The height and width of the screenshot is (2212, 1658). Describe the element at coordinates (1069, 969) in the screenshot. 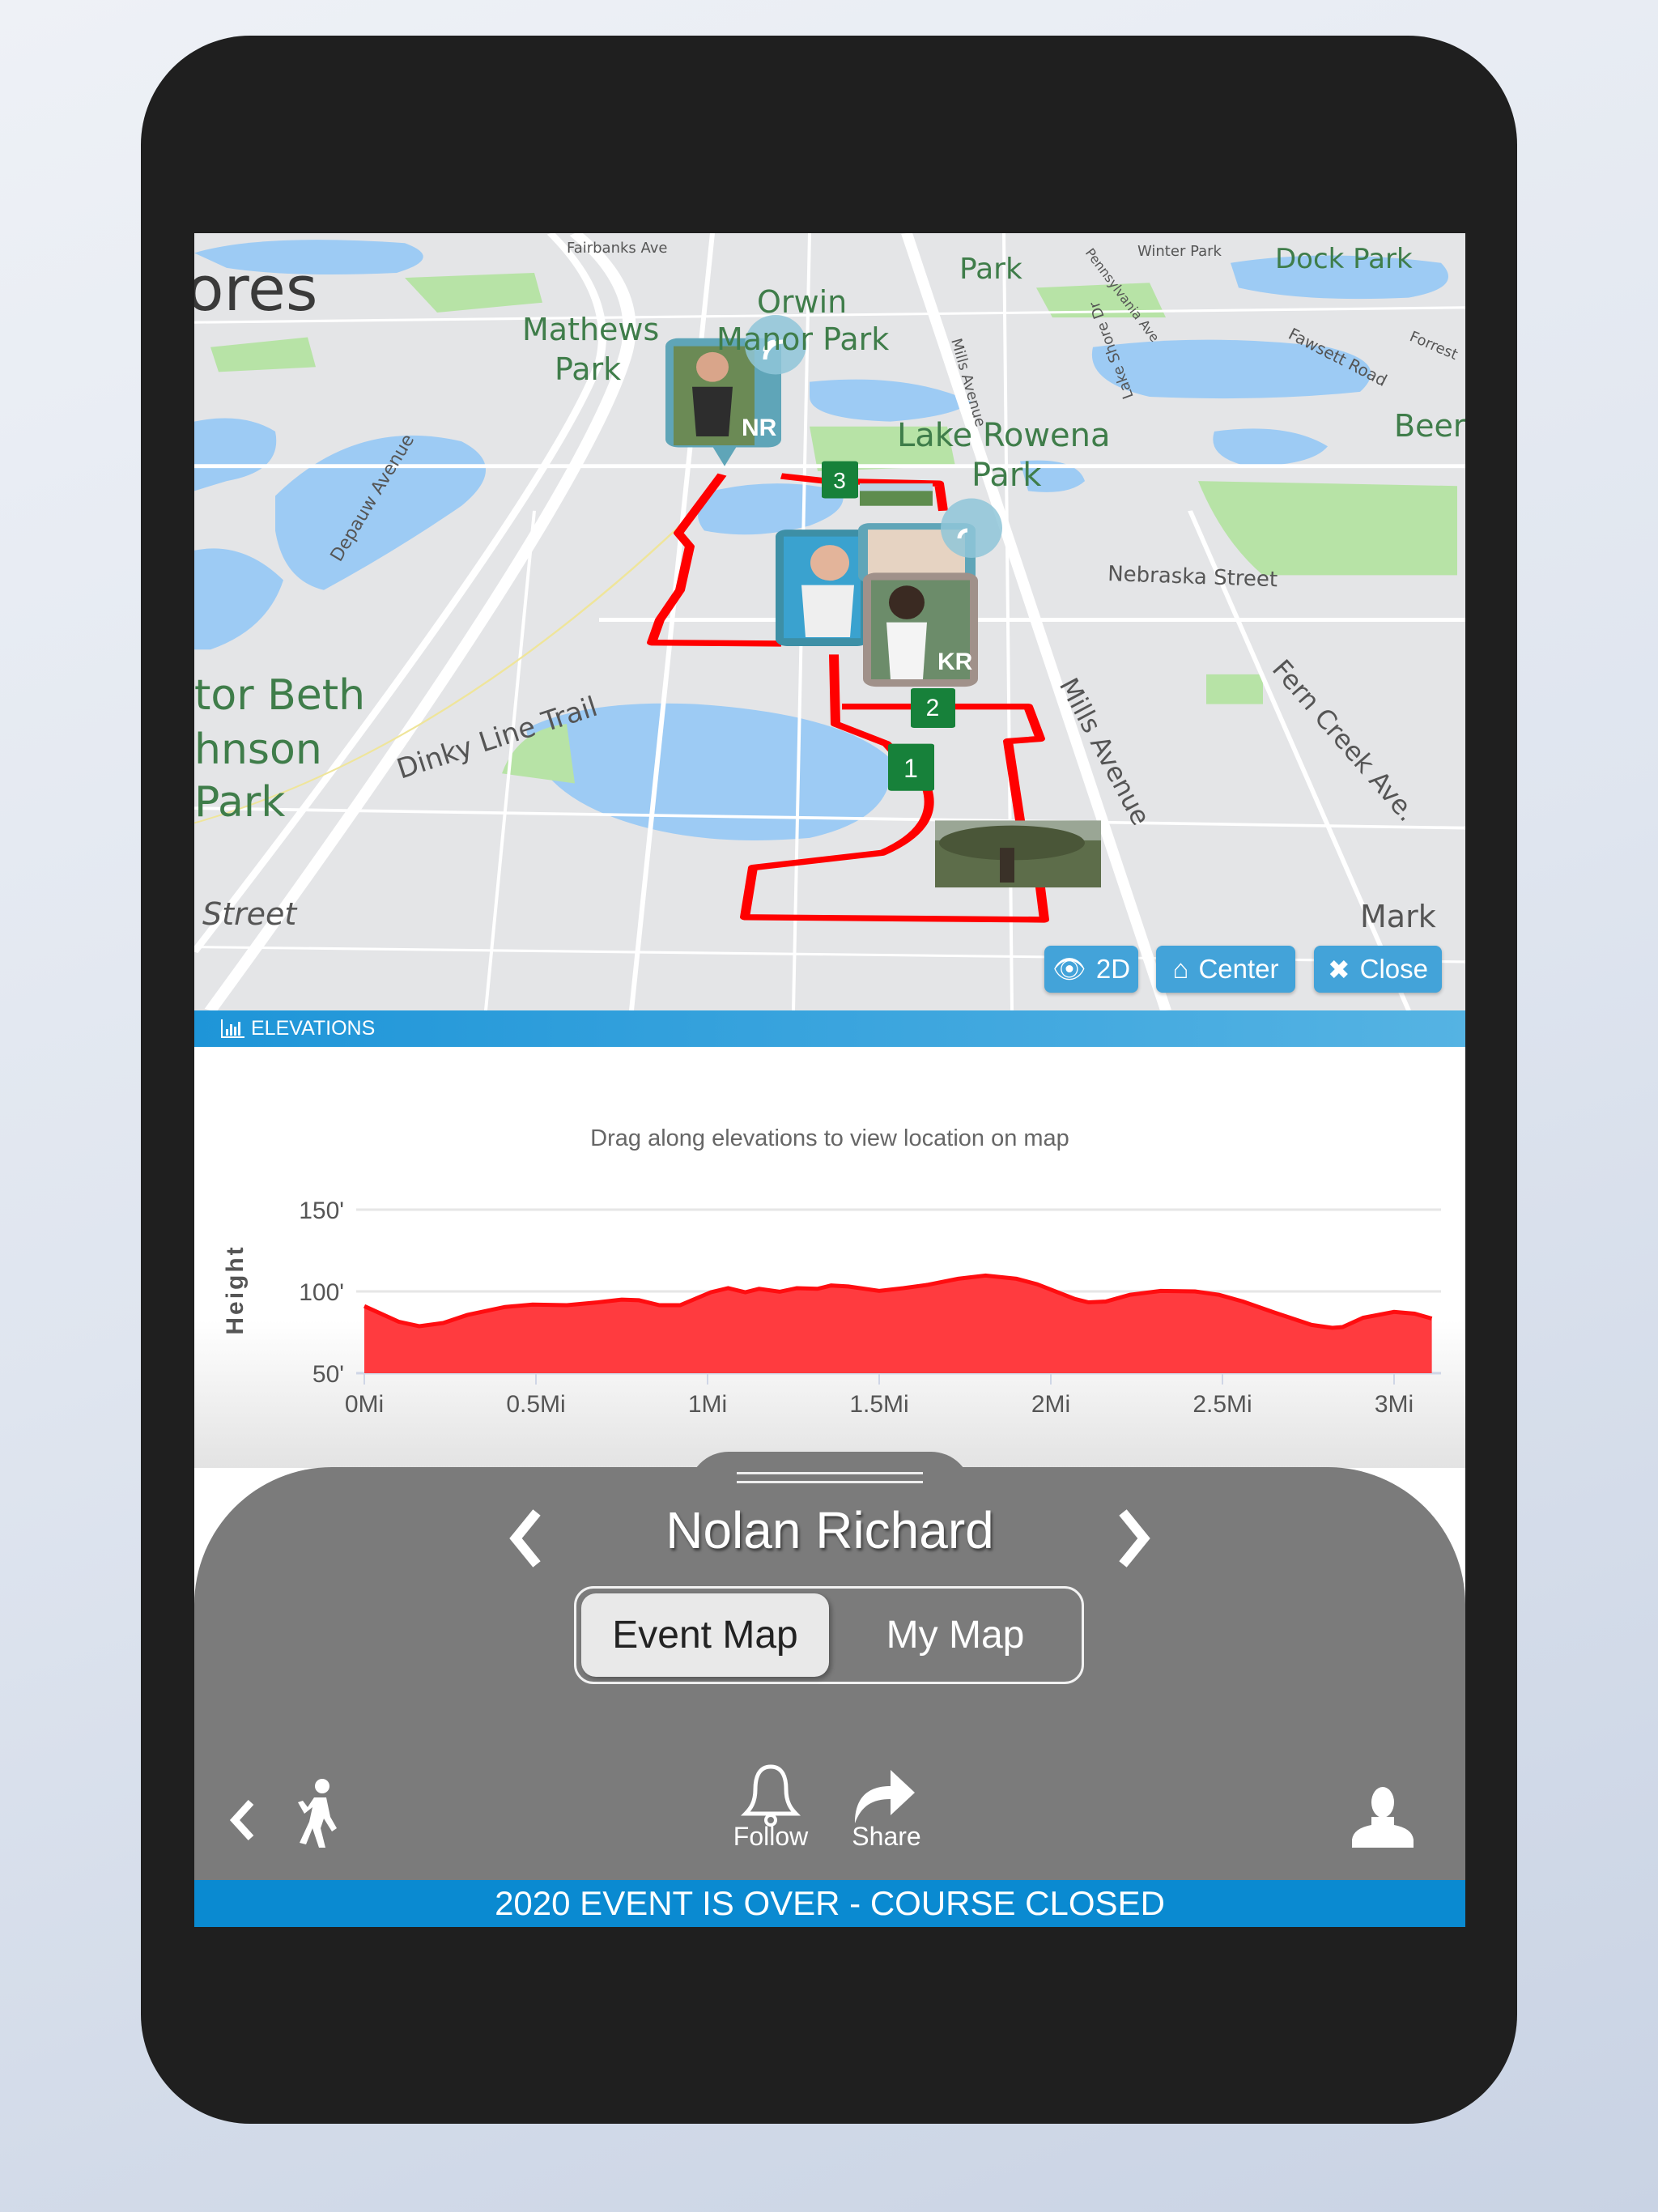

I see `eye-icon: 👁` at that location.